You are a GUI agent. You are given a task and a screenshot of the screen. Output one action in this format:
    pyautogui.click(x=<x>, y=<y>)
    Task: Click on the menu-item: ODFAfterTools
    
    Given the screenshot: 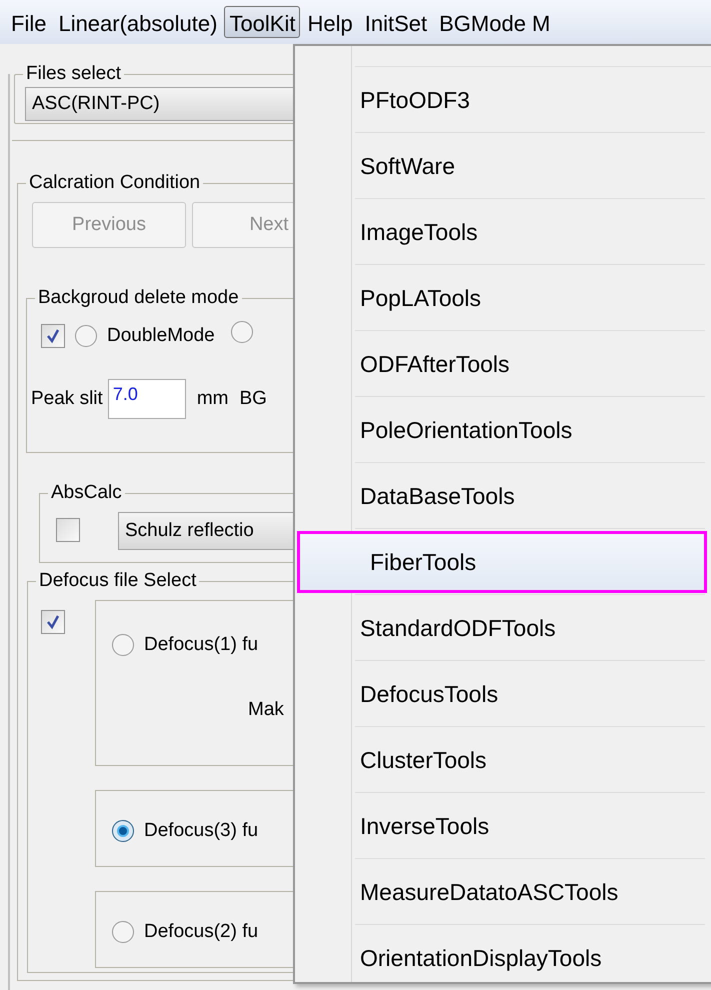 What is the action you would take?
    pyautogui.click(x=502, y=364)
    